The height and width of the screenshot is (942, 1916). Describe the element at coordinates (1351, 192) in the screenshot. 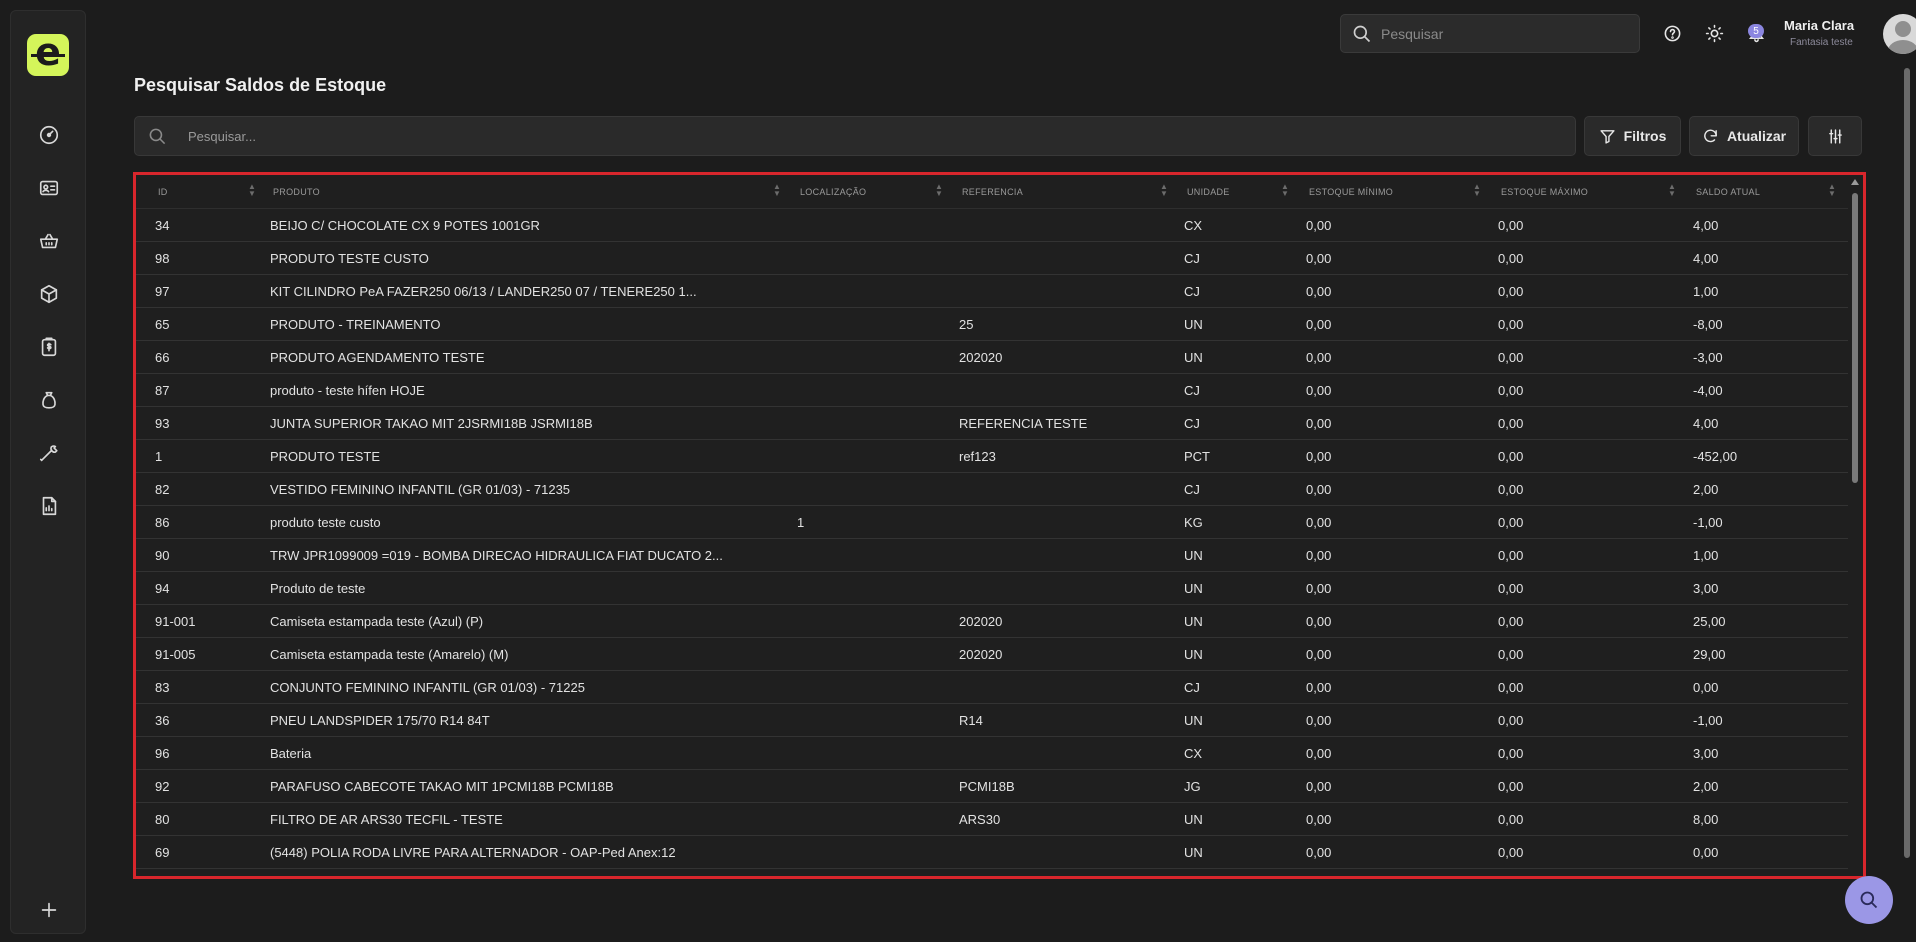

I see `column-header-estoque-minimo: ESTOQUE MÍNIMO` at that location.